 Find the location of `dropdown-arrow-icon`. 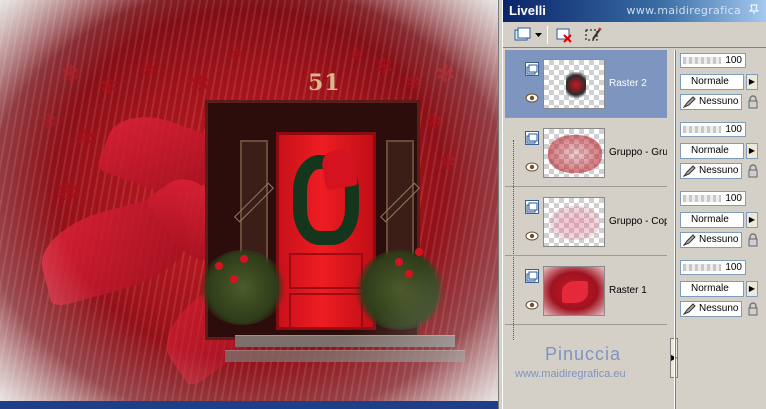

dropdown-arrow-icon is located at coordinates (538, 34).